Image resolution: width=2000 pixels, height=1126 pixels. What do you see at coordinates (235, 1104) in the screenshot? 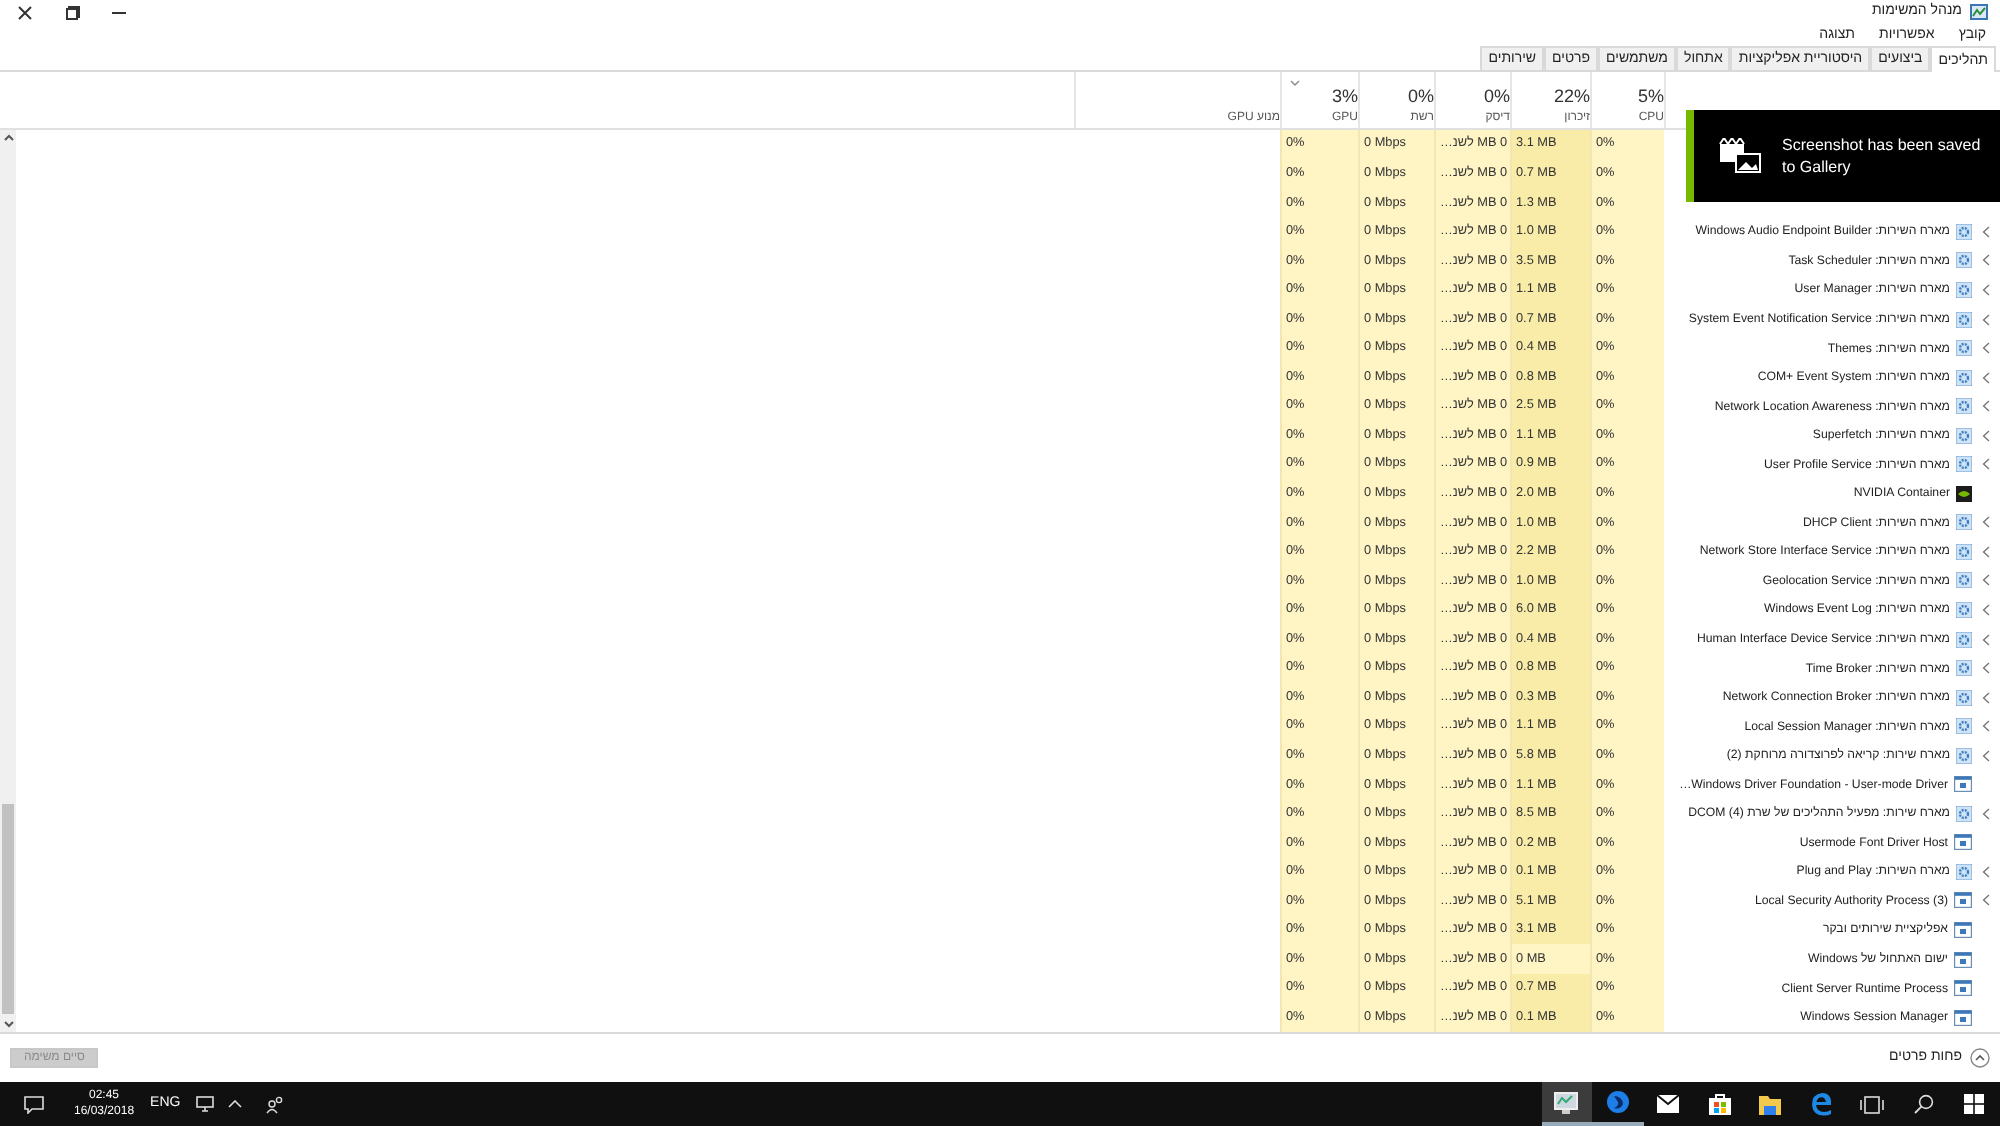
I see `caret-up-icon` at bounding box center [235, 1104].